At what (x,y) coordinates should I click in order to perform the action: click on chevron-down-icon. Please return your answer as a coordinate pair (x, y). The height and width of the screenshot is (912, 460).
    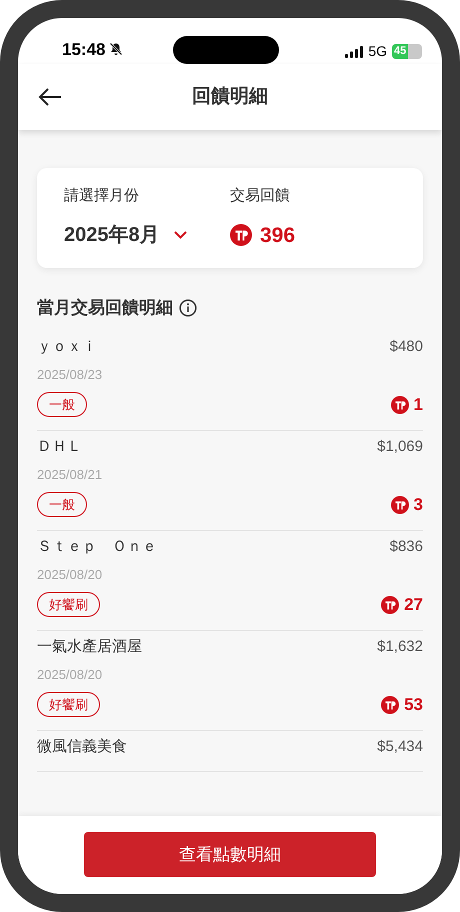
    Looking at the image, I should click on (180, 234).